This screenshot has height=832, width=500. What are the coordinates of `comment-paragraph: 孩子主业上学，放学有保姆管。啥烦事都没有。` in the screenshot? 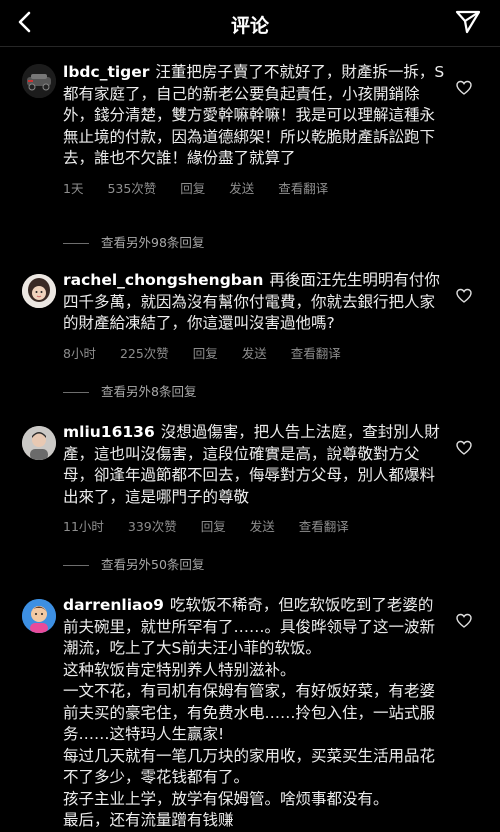 It's located at (226, 798).